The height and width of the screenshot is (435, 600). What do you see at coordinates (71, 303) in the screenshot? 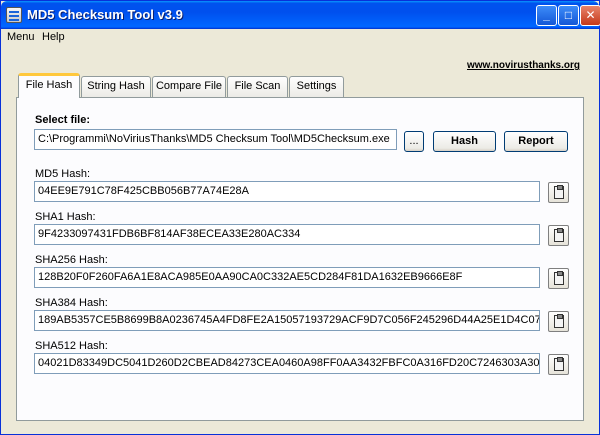
I see `sha384-hash-label: SHA384 Hash:` at bounding box center [71, 303].